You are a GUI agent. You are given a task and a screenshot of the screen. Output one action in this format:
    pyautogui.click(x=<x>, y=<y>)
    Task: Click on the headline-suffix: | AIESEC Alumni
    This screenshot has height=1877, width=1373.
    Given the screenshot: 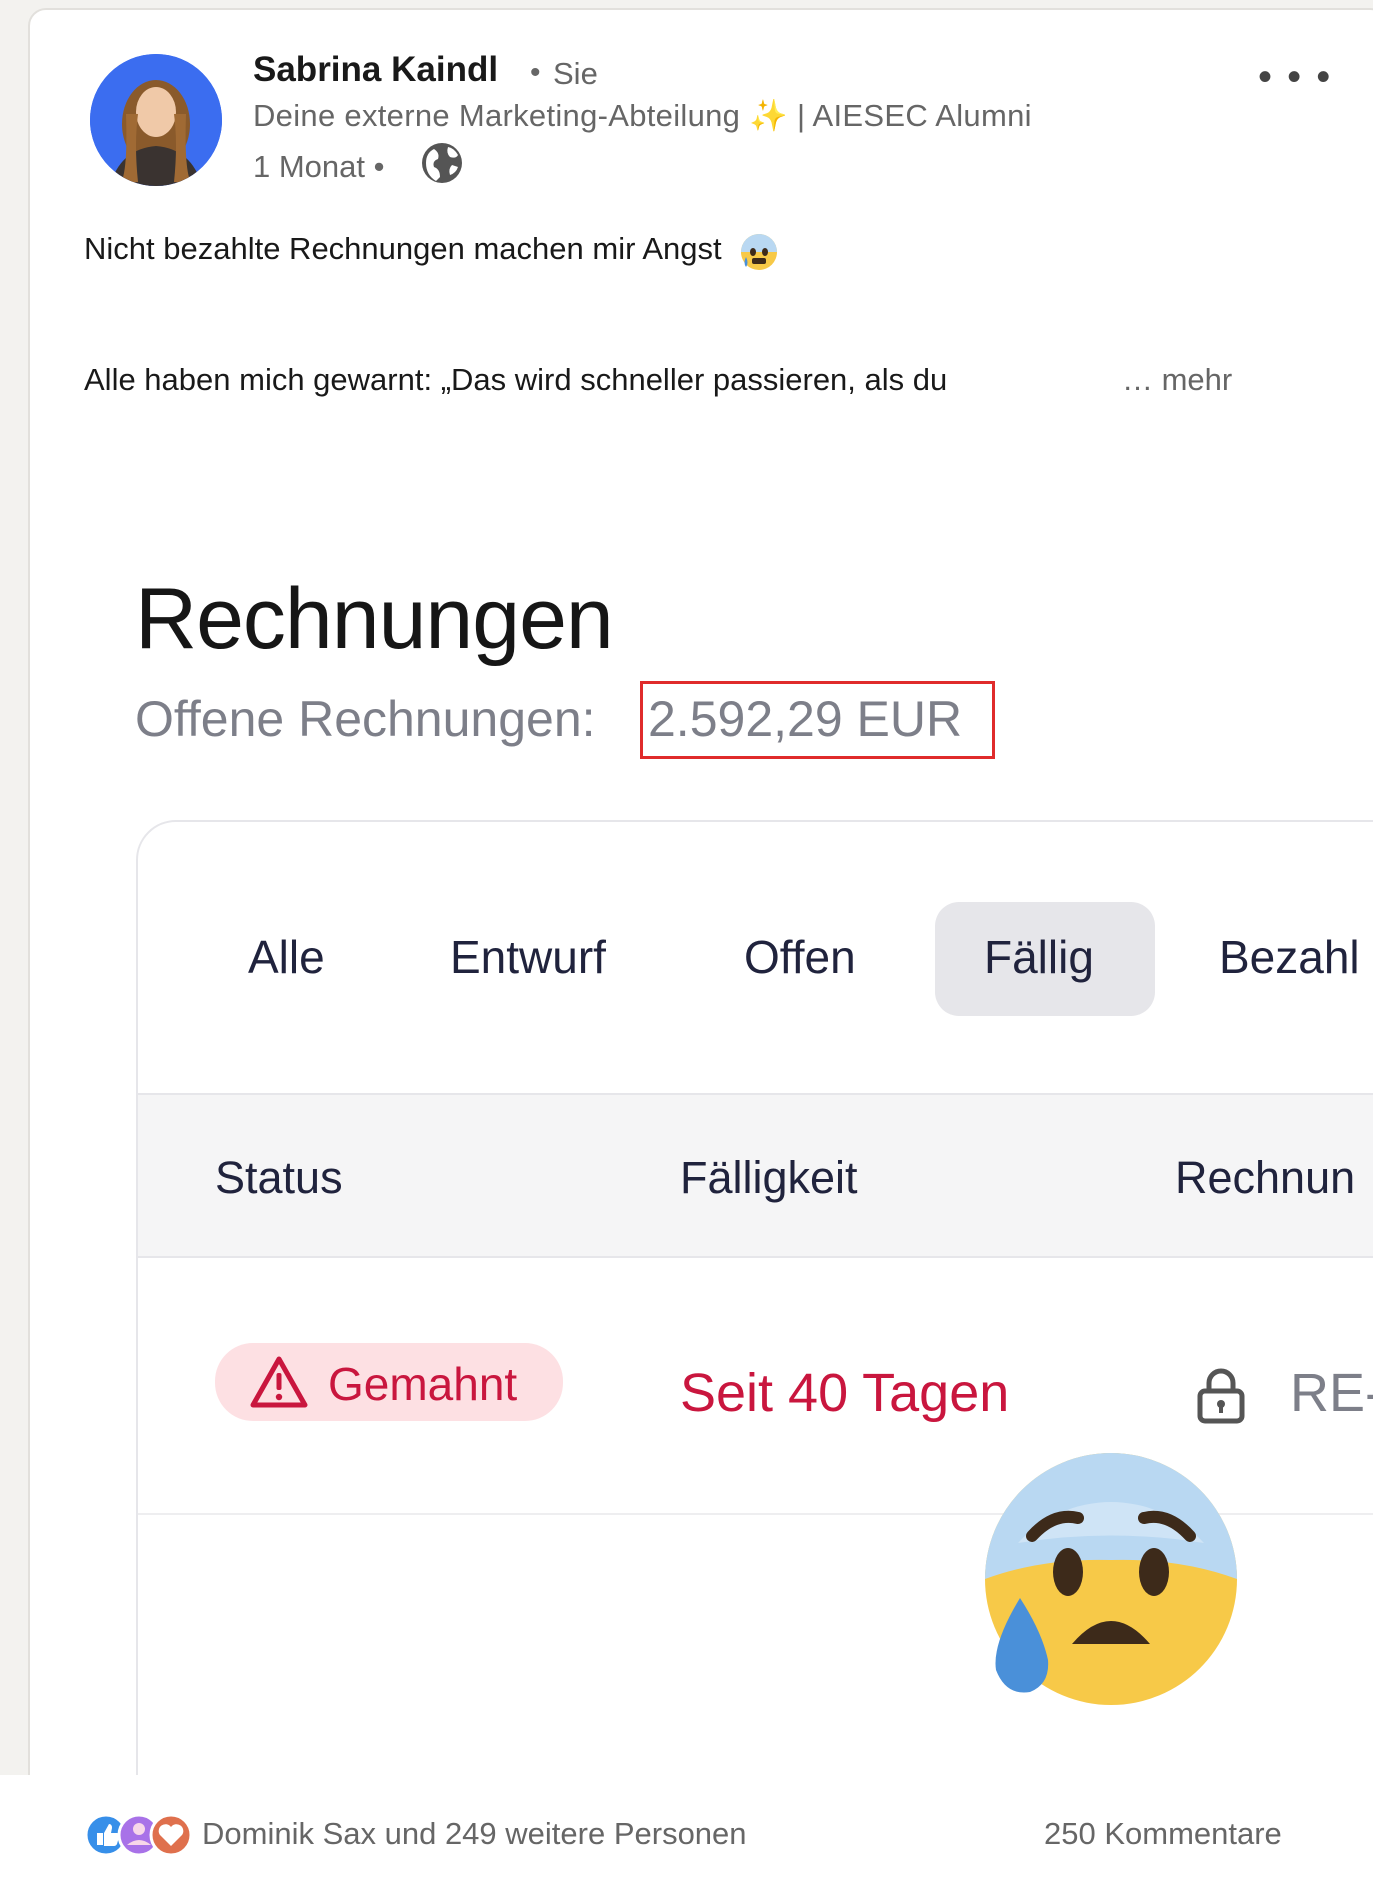 What is the action you would take?
    pyautogui.click(x=914, y=115)
    